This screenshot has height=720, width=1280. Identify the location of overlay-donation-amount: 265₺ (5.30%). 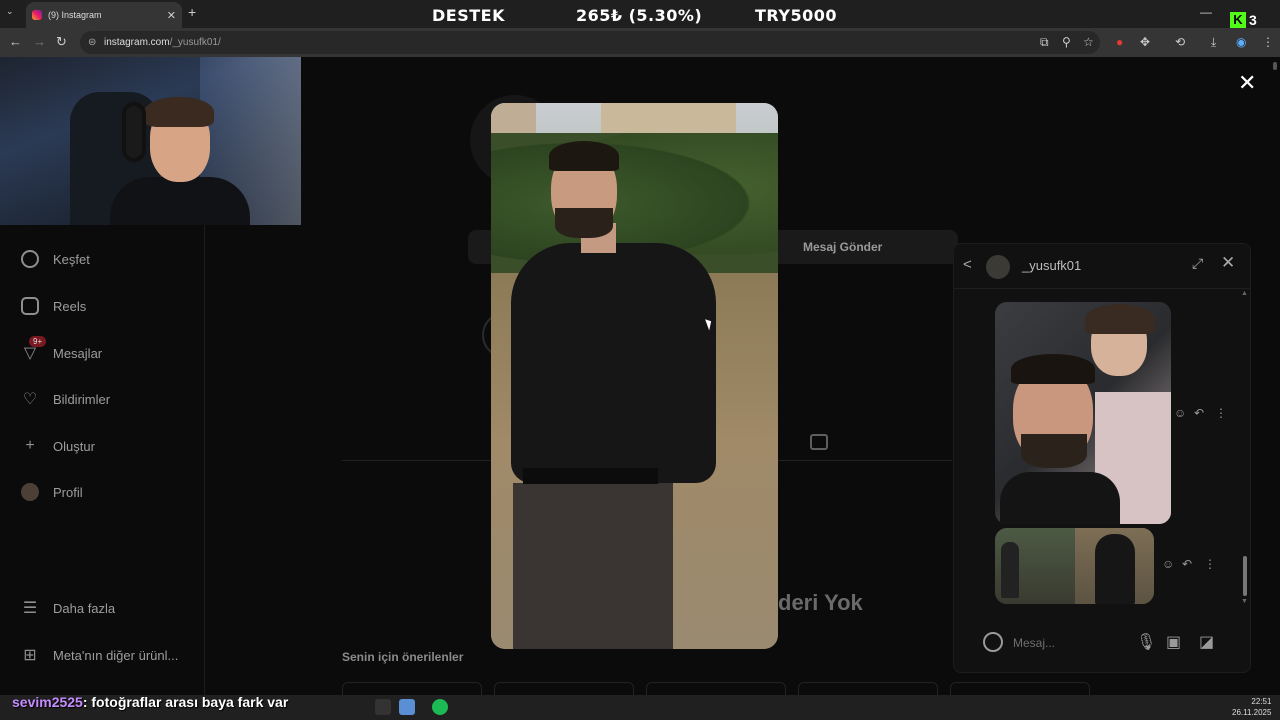
(639, 15).